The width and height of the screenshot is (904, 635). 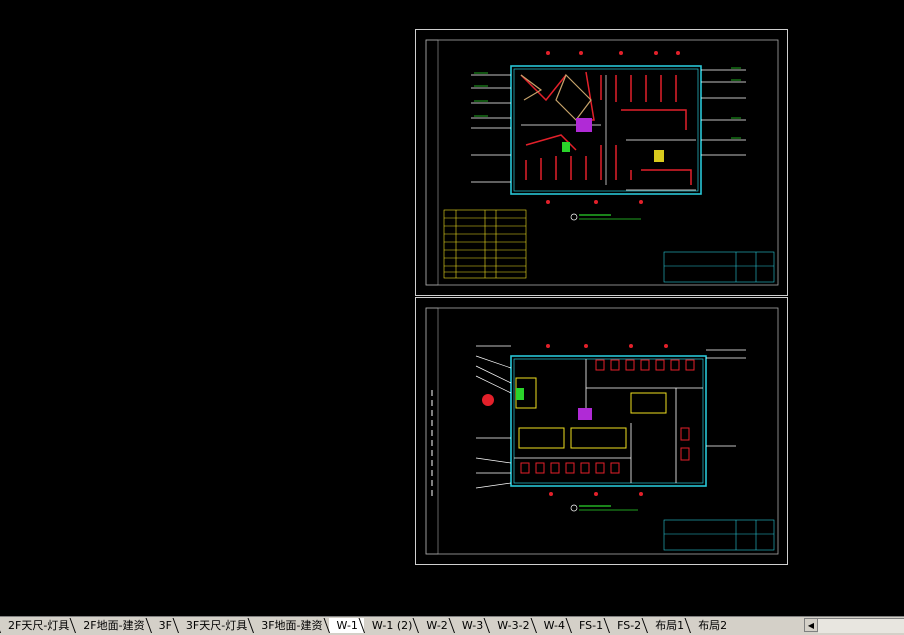 What do you see at coordinates (669, 625) in the screenshot?
I see `tab-layout-1: 布局1` at bounding box center [669, 625].